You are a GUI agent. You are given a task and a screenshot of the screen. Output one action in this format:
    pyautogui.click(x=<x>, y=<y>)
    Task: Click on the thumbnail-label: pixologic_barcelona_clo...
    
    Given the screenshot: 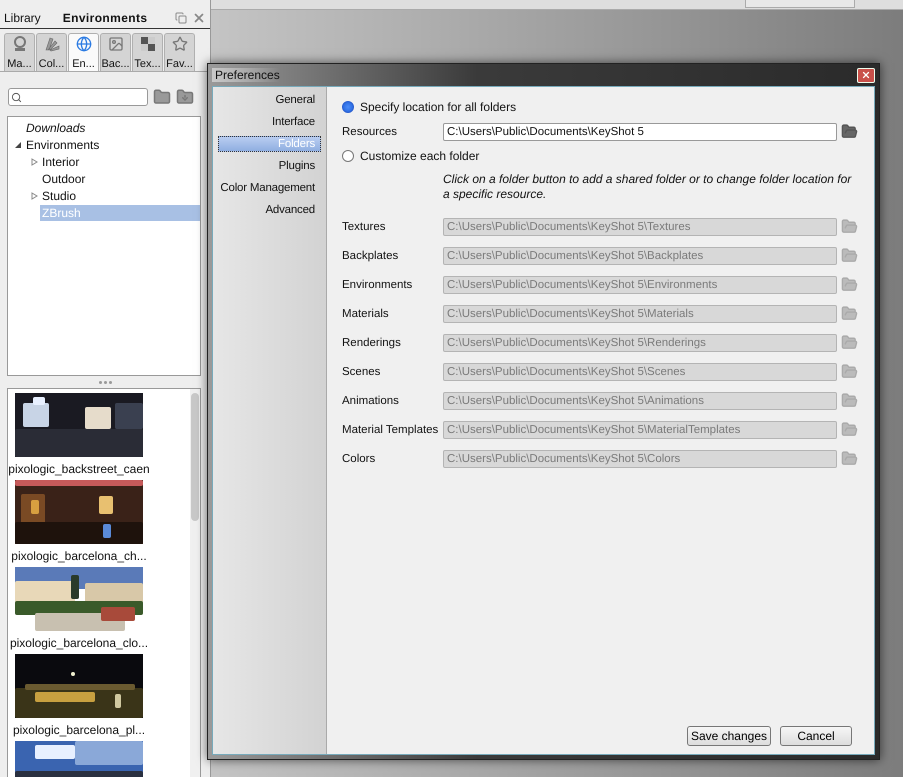 What is the action you would take?
    pyautogui.click(x=79, y=643)
    